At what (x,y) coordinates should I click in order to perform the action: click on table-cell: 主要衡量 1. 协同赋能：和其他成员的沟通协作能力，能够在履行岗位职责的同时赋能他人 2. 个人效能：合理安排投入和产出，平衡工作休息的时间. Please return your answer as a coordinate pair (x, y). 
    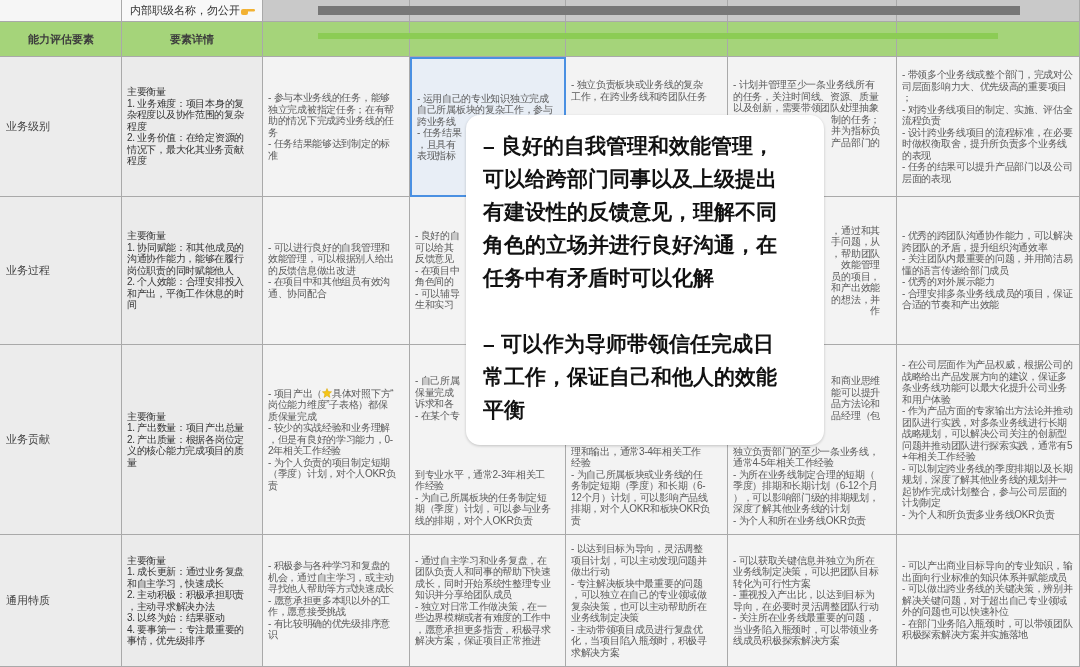
    Looking at the image, I should click on (192, 271).